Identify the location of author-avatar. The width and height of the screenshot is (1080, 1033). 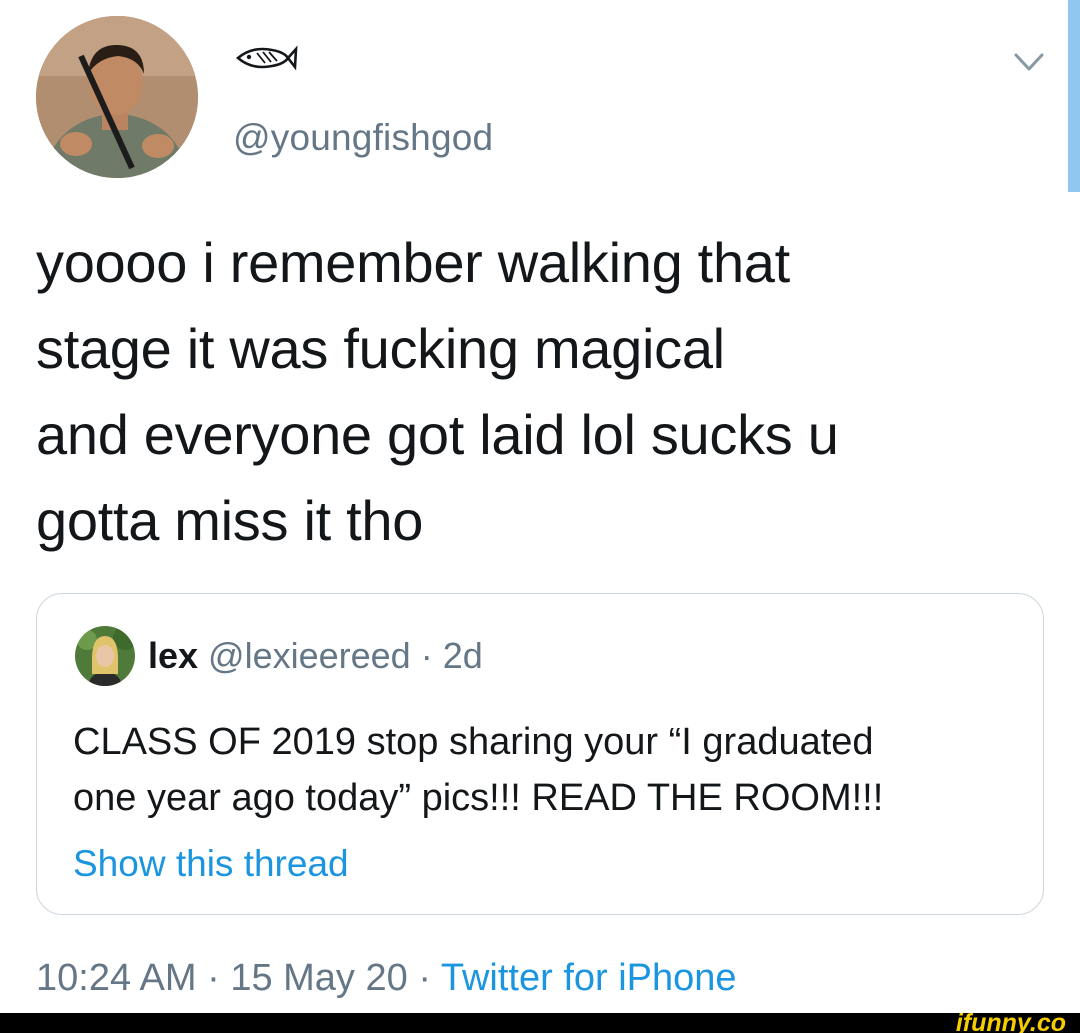
(117, 97).